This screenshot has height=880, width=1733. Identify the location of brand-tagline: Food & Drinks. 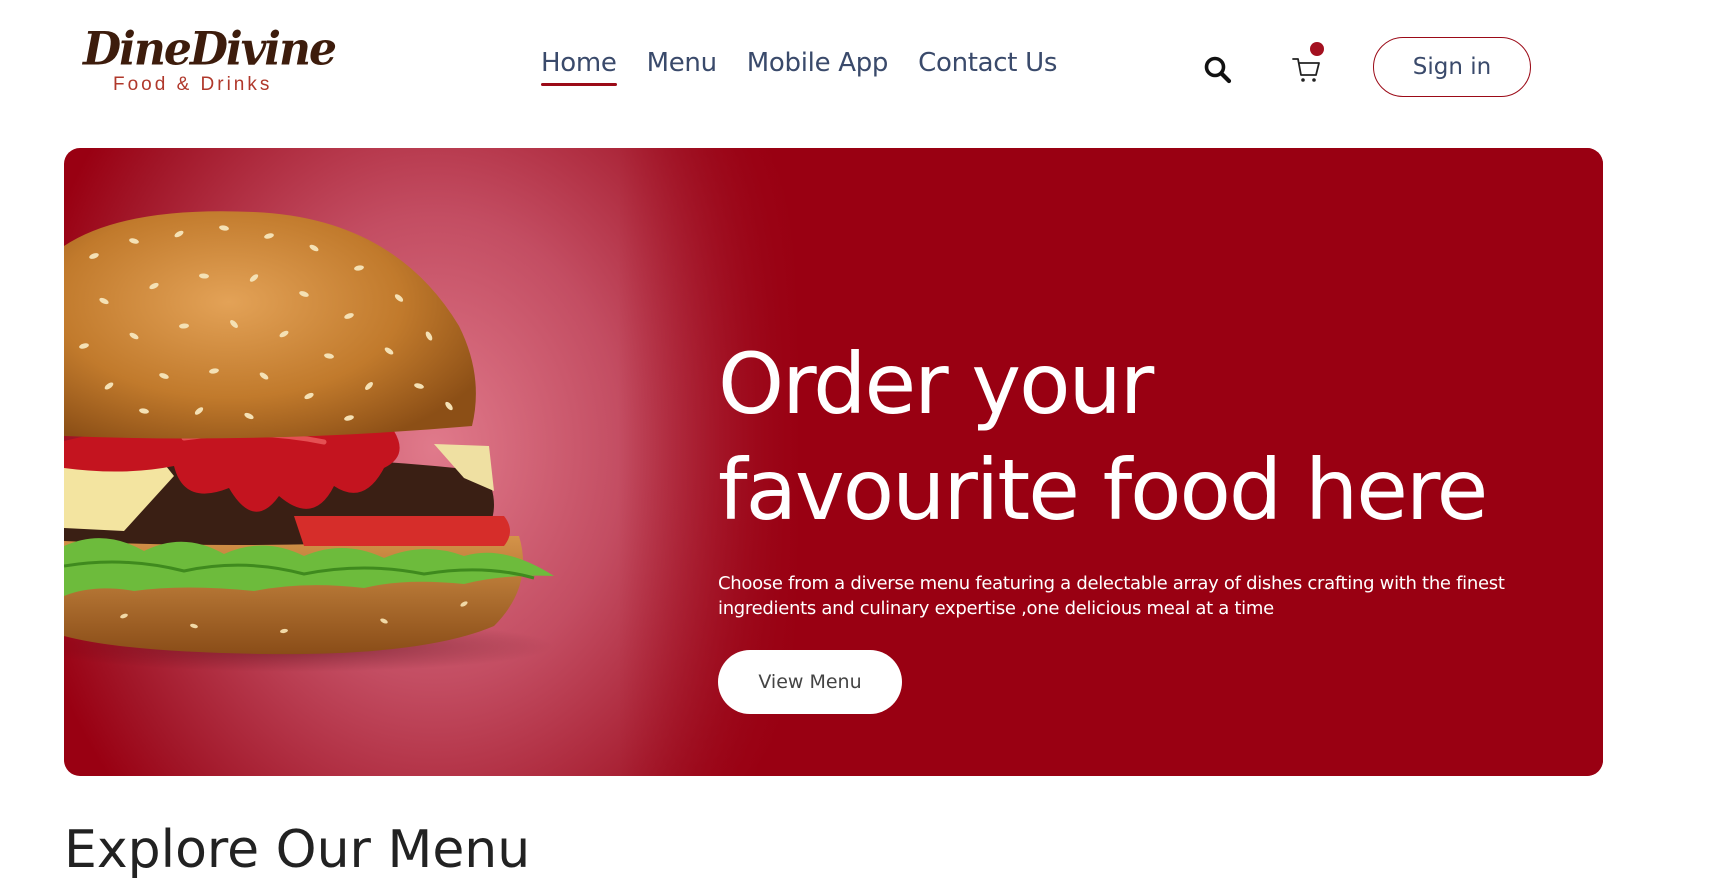
(193, 84).